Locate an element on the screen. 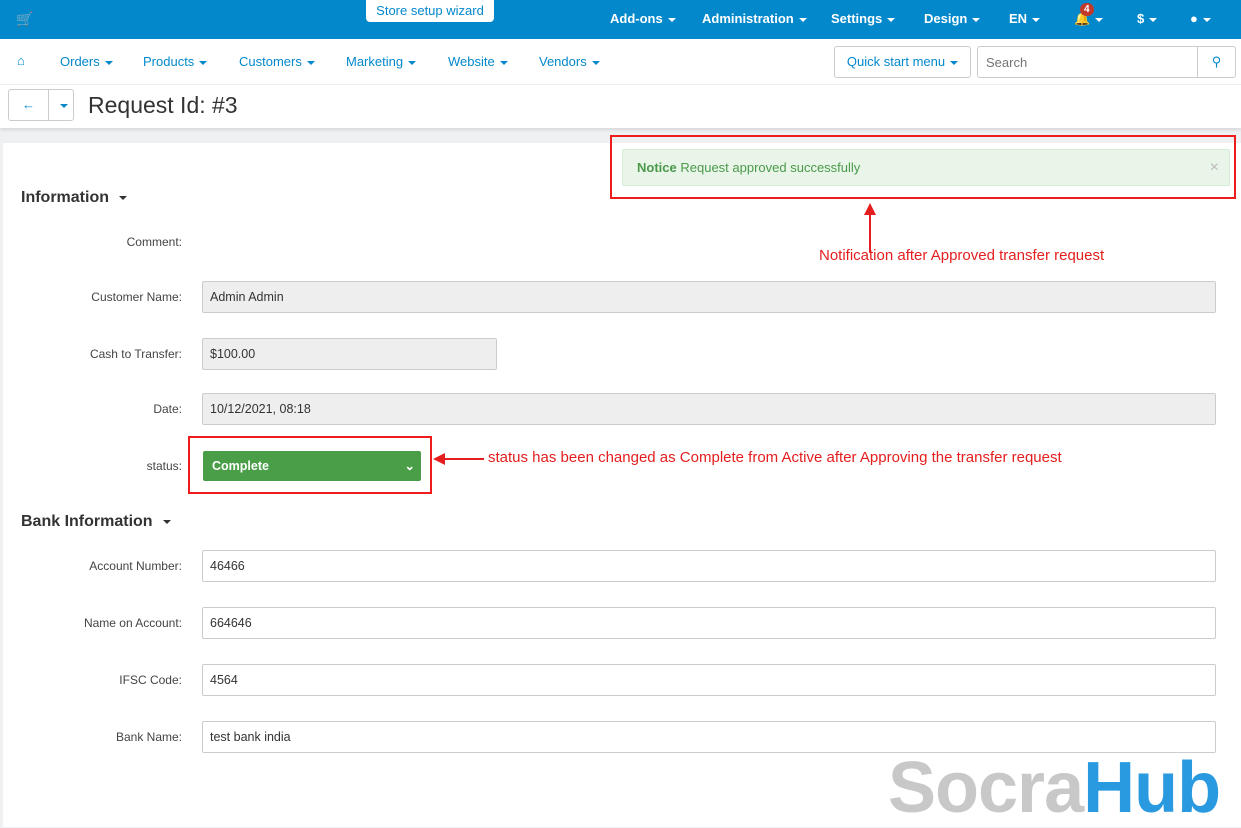  menu-label: $ is located at coordinates (1141, 18).